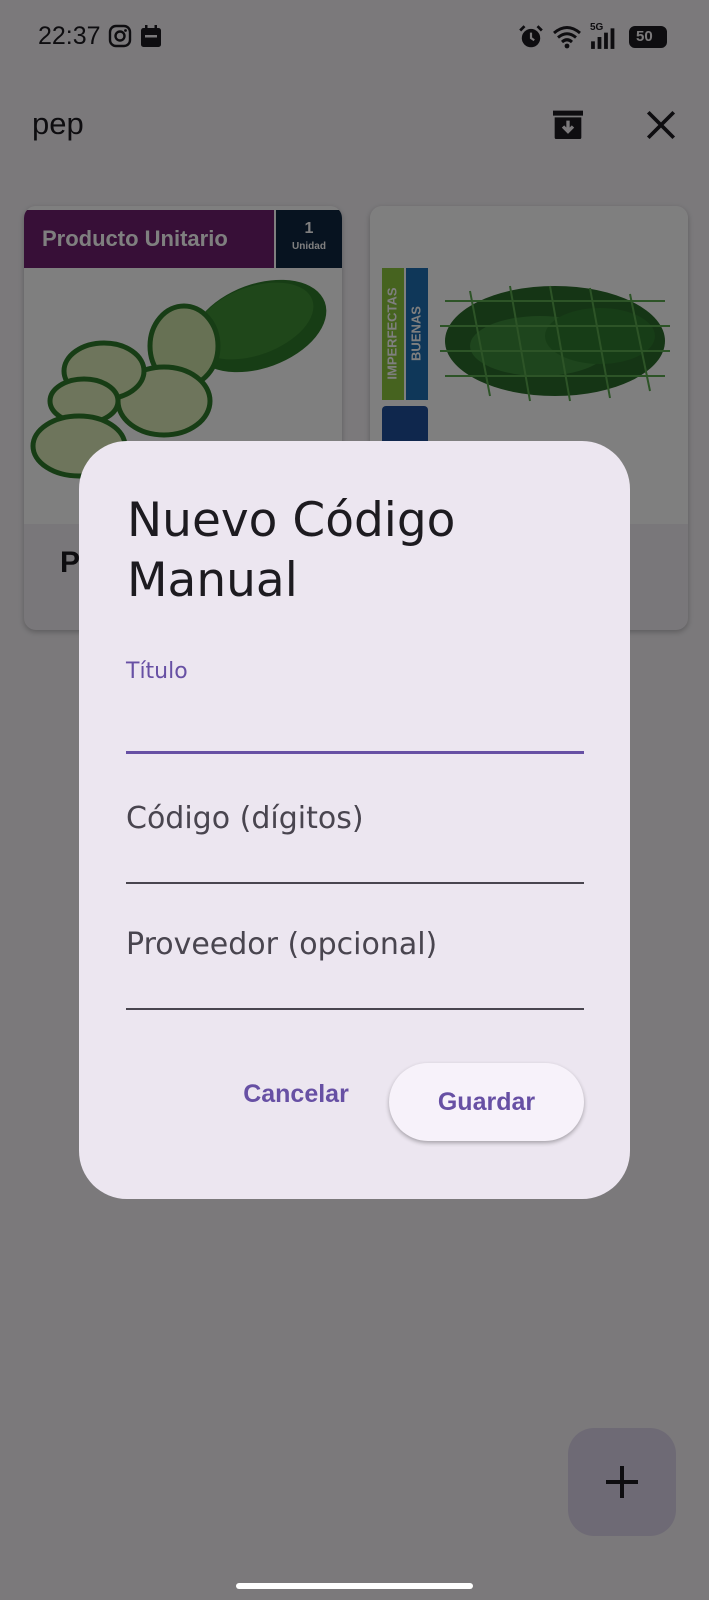 The width and height of the screenshot is (709, 1600). What do you see at coordinates (296, 1094) in the screenshot?
I see `cancel-button: Cancelar` at bounding box center [296, 1094].